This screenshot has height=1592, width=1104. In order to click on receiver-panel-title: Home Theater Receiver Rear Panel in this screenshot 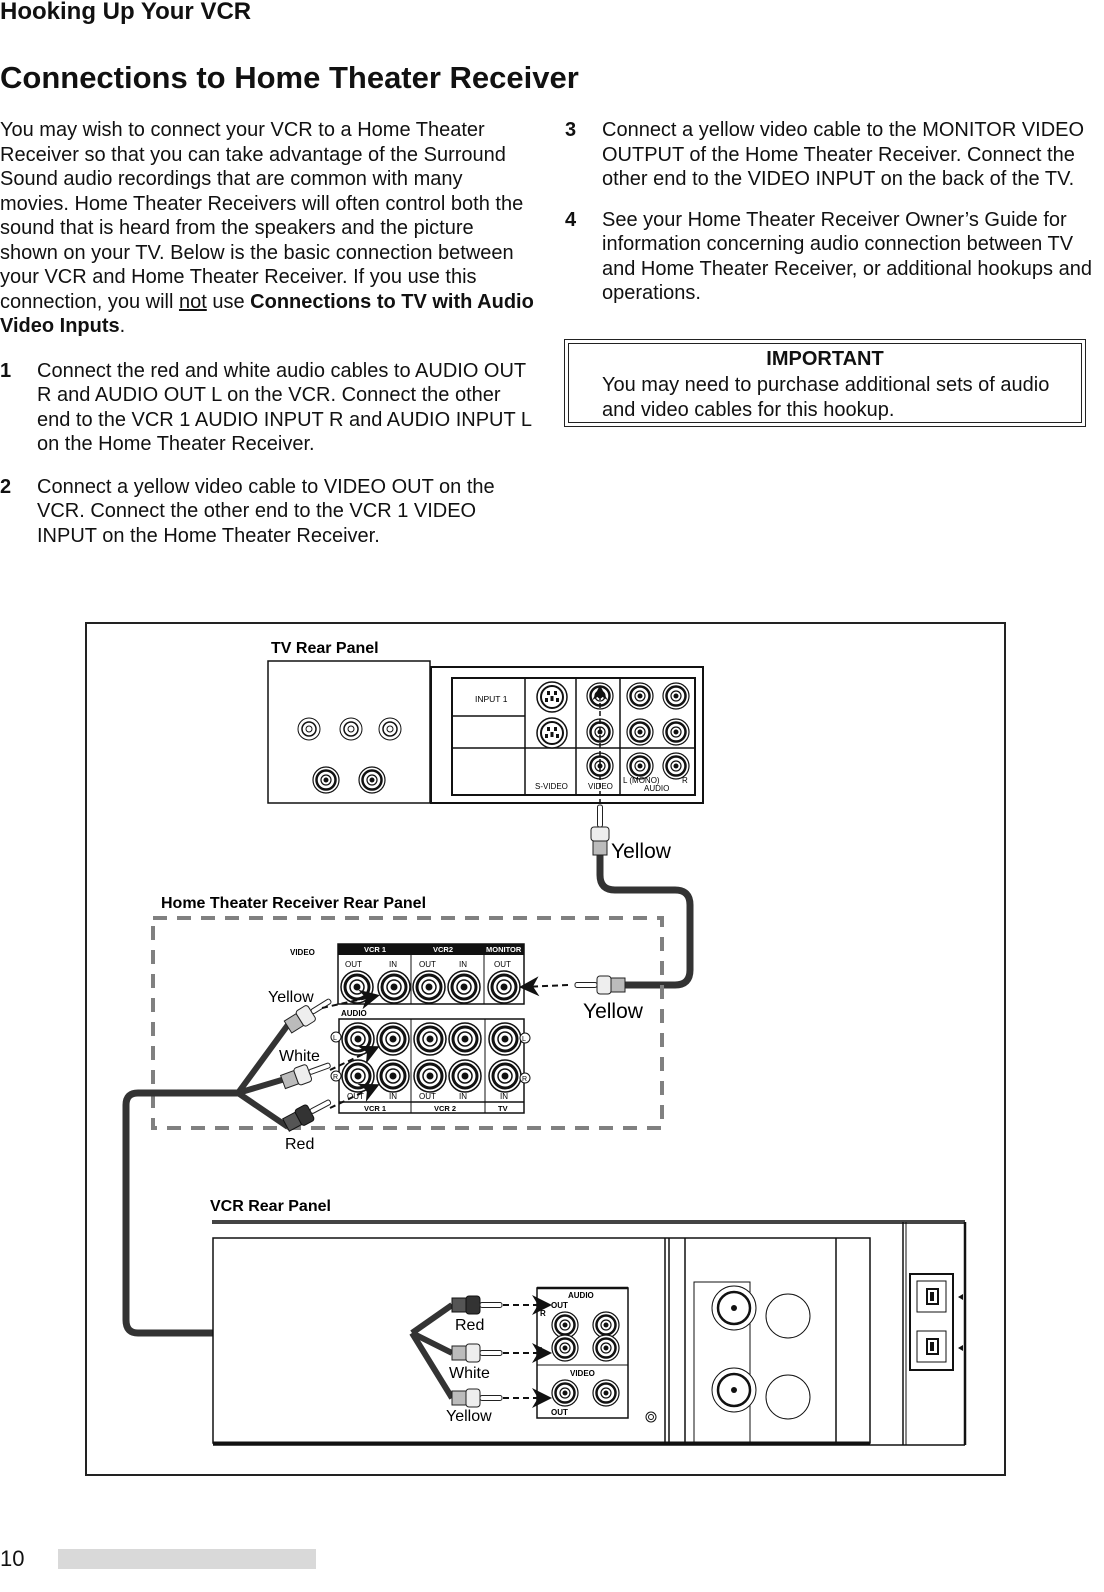, I will do `click(293, 903)`.